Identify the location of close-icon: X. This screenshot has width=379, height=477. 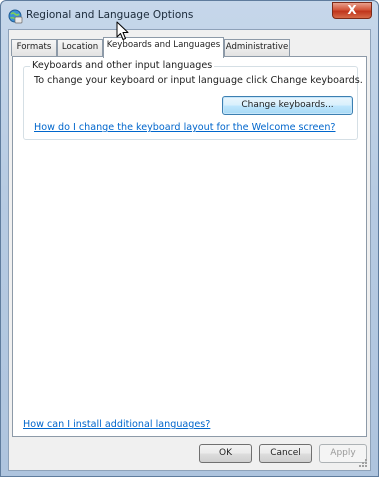
(352, 10).